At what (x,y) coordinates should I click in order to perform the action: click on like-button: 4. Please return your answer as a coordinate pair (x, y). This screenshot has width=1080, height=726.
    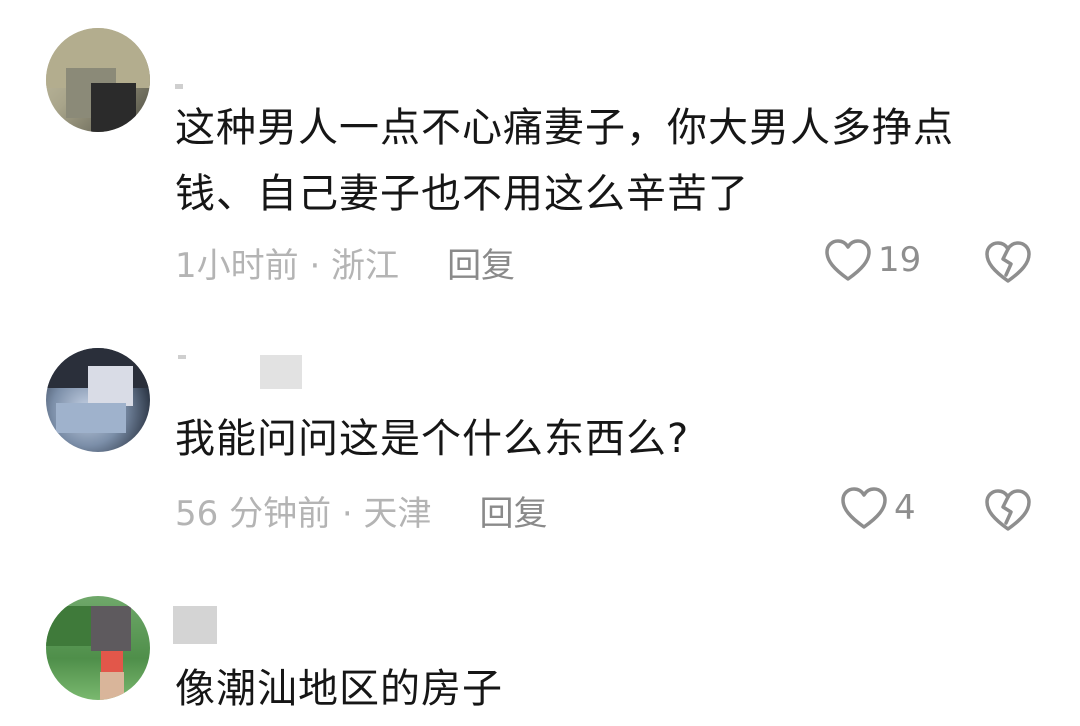
    Looking at the image, I should click on (878, 508).